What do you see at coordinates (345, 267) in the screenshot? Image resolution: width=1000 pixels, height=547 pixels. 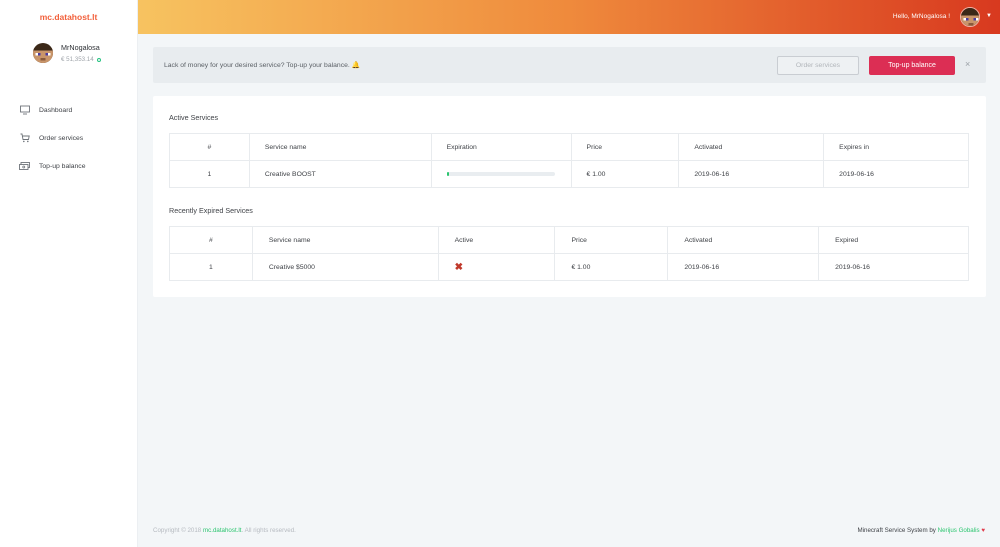 I see `service-name: Creative $5000` at bounding box center [345, 267].